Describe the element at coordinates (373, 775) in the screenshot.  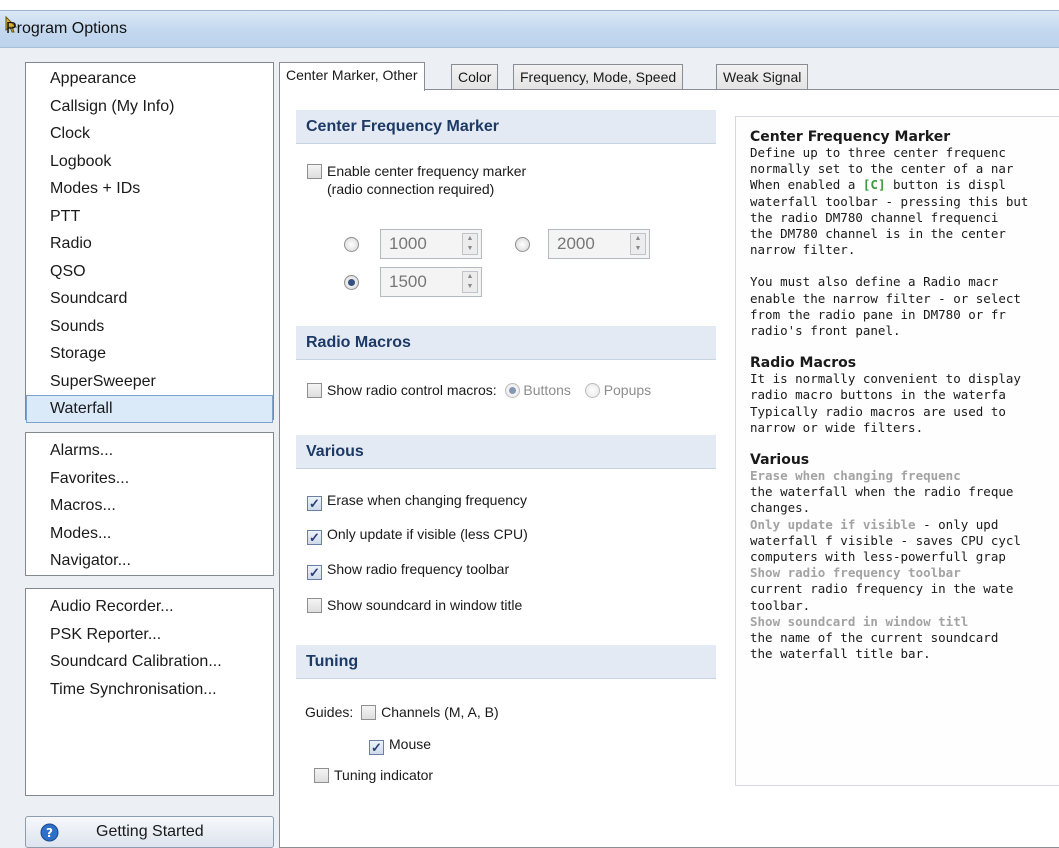
I see `tuning-indicator-row: Tuning indicator` at that location.